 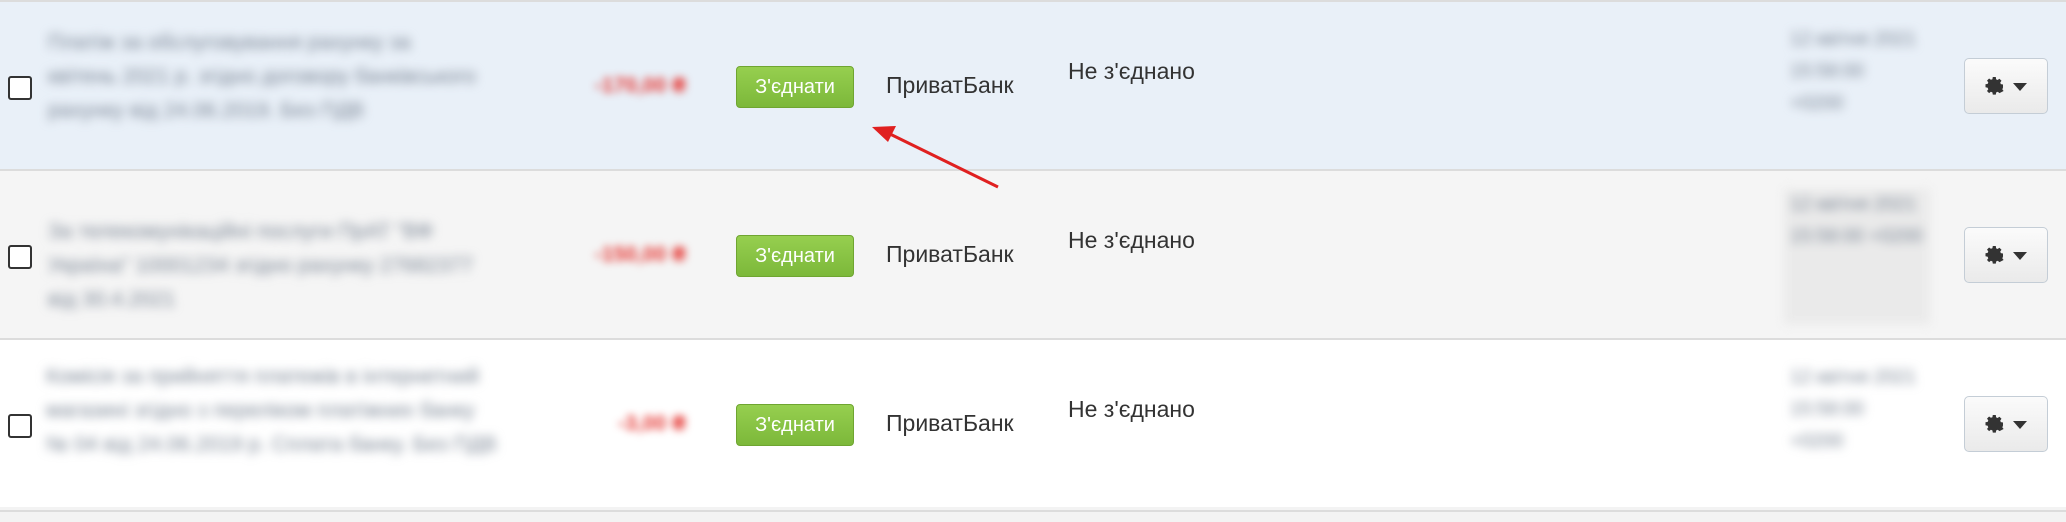 What do you see at coordinates (1033, 511) in the screenshot?
I see `table-bottom-border` at bounding box center [1033, 511].